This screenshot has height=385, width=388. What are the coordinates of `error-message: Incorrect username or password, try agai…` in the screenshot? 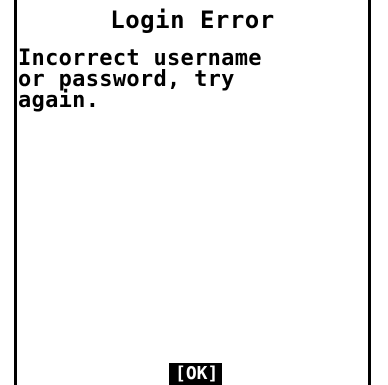 It's located at (140, 79).